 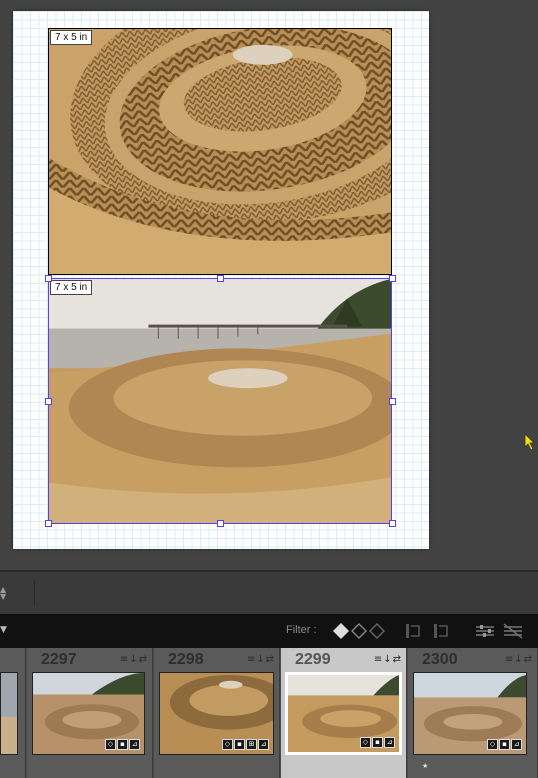 What do you see at coordinates (301, 630) in the screenshot?
I see `filter-label: Filter :` at bounding box center [301, 630].